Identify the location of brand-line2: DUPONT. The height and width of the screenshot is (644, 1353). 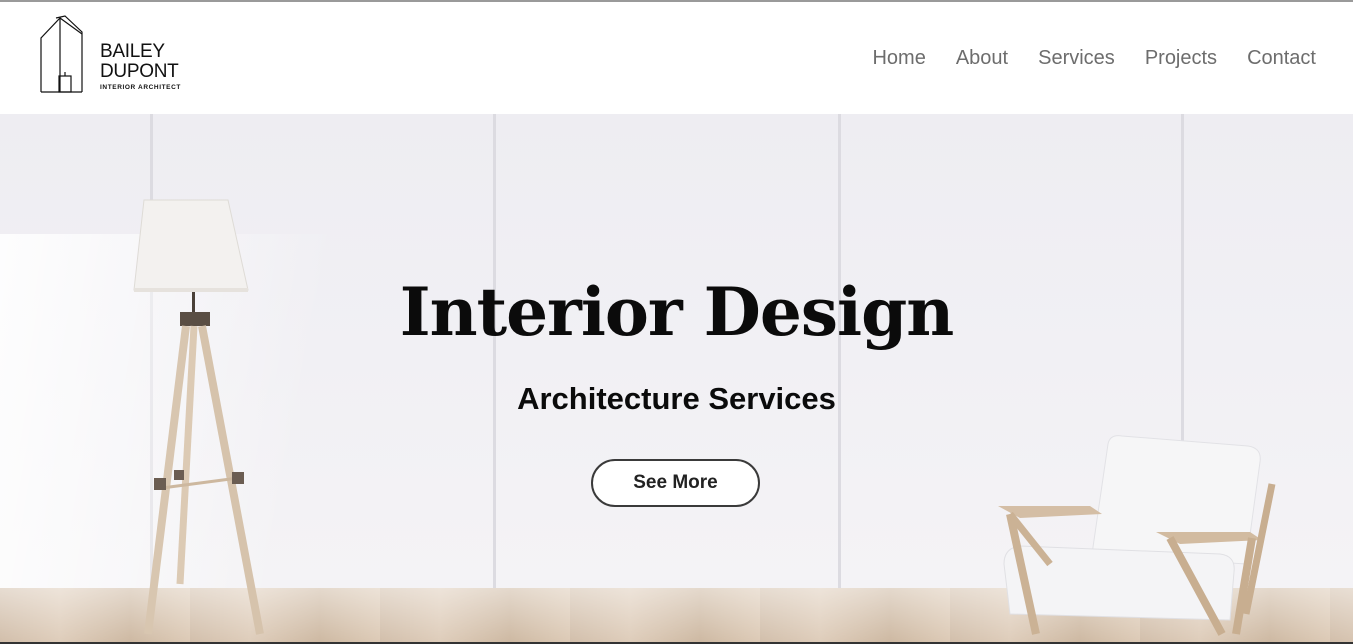
(139, 71).